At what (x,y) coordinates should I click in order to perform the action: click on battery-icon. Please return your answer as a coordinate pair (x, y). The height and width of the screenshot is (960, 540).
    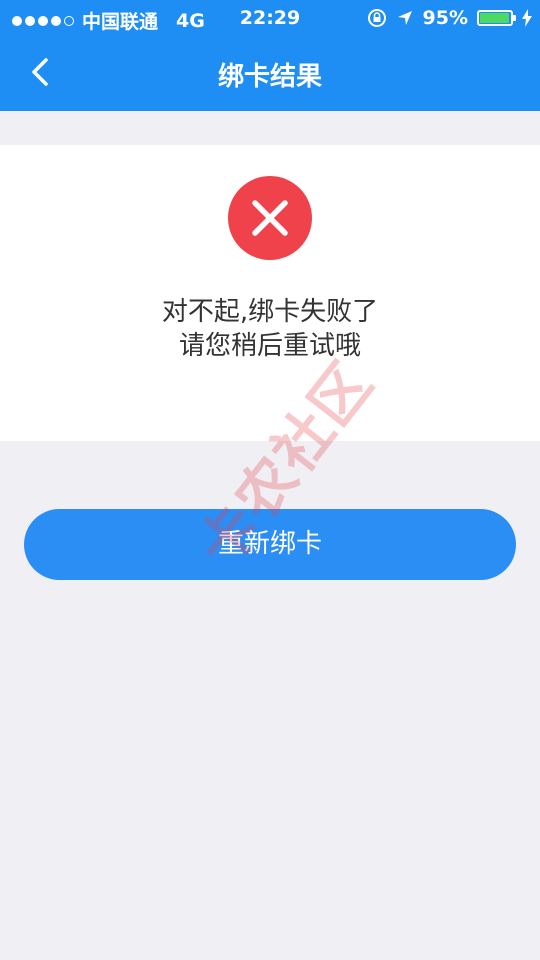
    Looking at the image, I should click on (496, 18).